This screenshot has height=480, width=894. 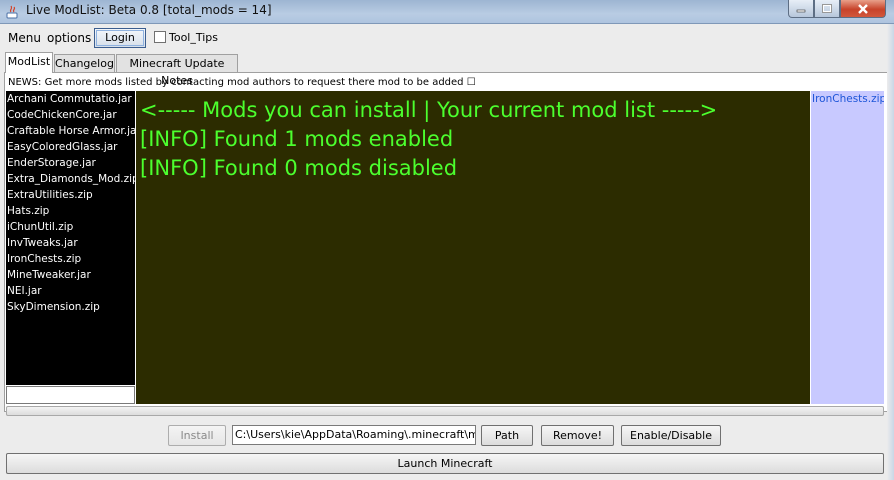 I want to click on menu-menu: Menu, so click(x=24, y=38).